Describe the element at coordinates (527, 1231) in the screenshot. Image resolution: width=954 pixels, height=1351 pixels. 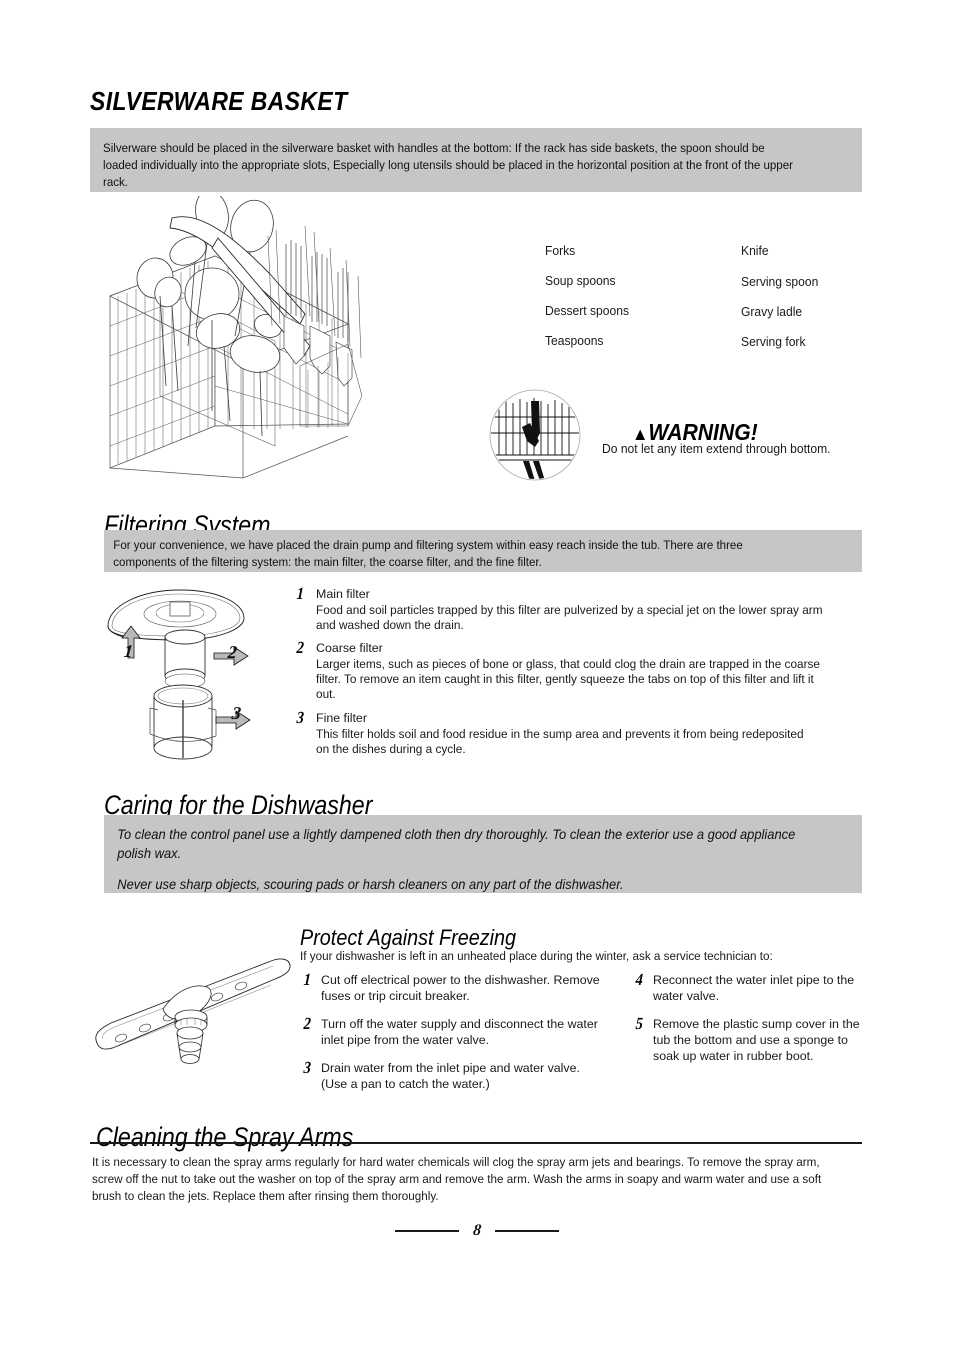
I see `footer-rule-right` at that location.